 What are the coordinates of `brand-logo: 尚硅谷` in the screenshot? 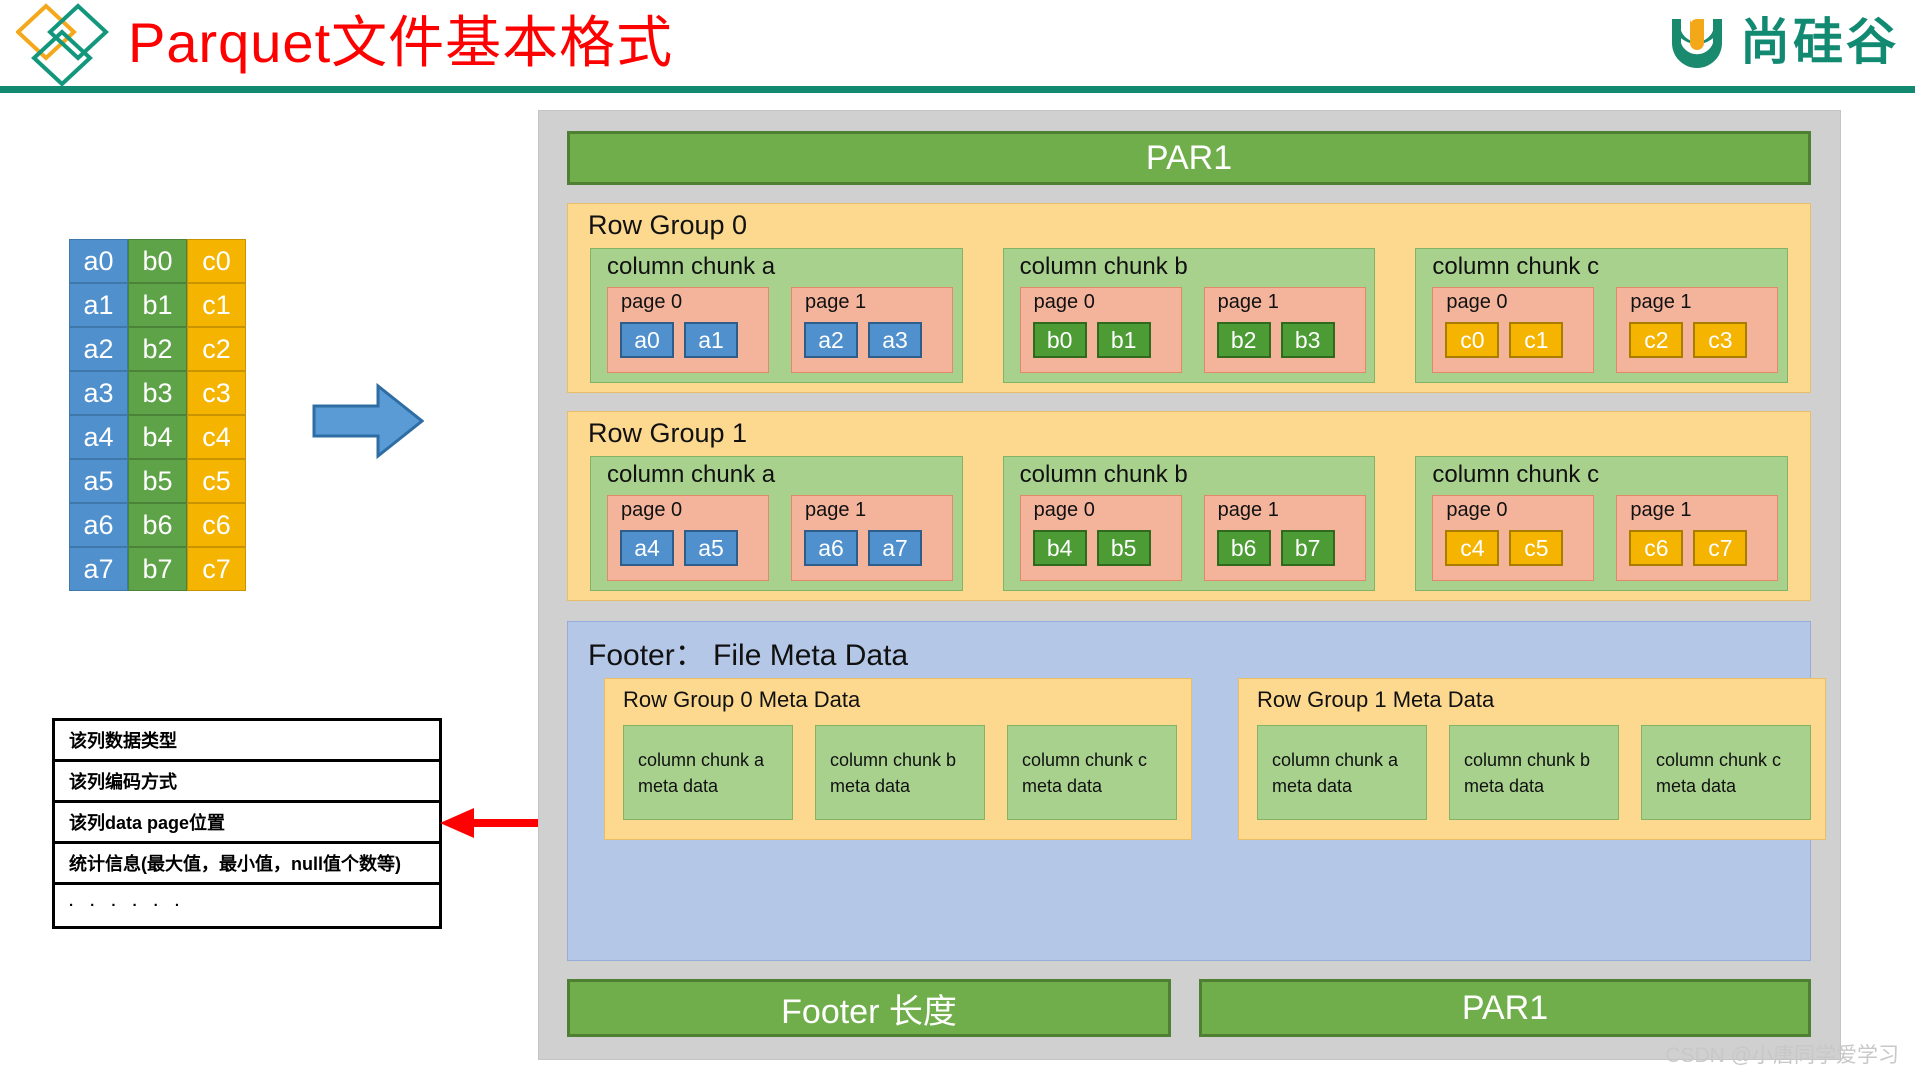 It's located at (1782, 42).